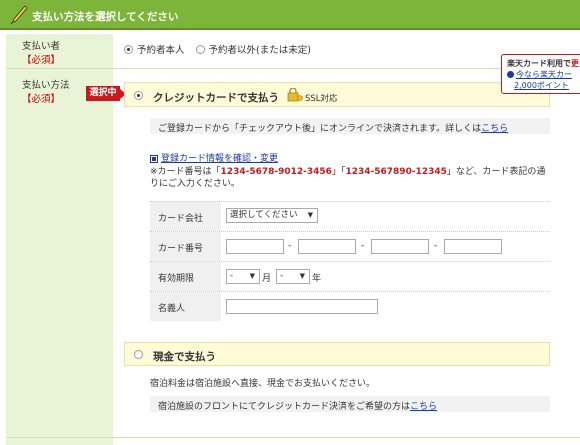  Describe the element at coordinates (494, 129) in the screenshot. I see `credit-info-link: こちら` at that location.